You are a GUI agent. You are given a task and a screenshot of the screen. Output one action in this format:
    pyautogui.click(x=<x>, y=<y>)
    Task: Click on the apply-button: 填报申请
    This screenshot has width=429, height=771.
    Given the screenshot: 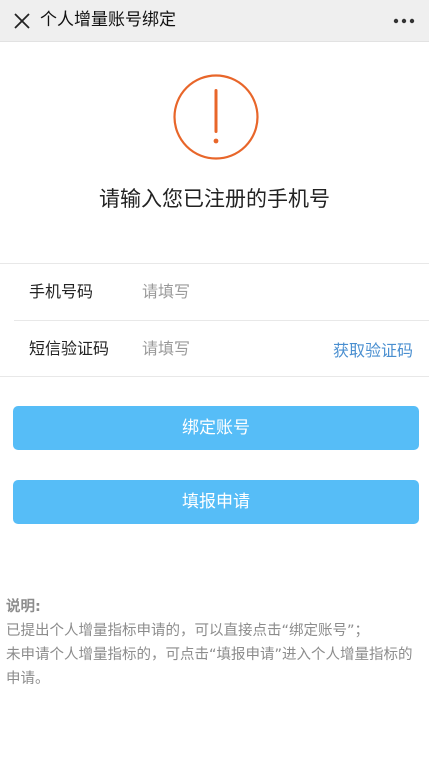 What is the action you would take?
    pyautogui.click(x=216, y=502)
    